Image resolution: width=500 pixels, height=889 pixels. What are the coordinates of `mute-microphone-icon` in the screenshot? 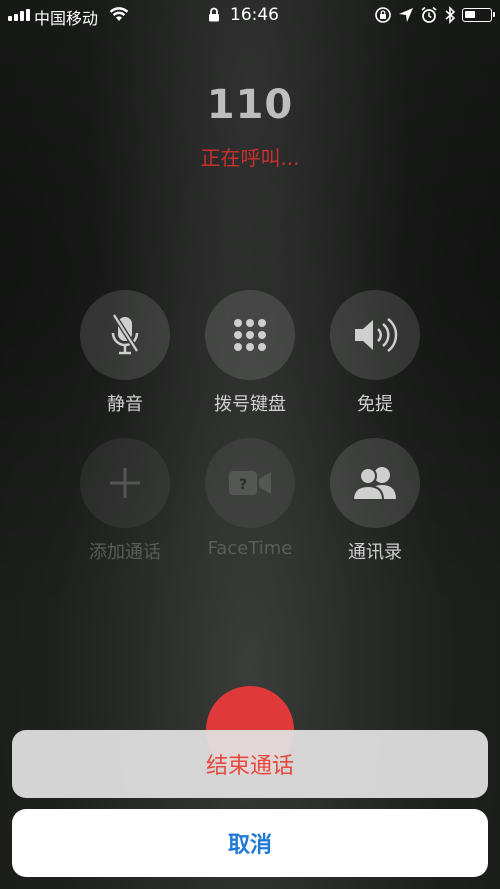 It's located at (125, 334).